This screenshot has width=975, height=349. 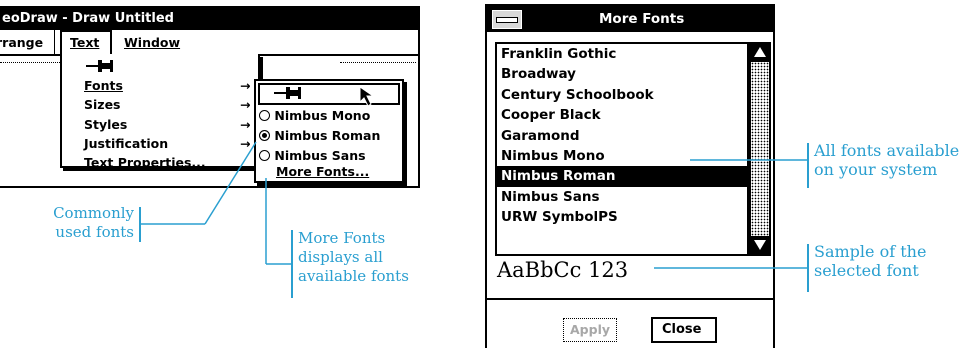 I want to click on annotation-all-fonts: All fonts available on your system, so click(x=886, y=160).